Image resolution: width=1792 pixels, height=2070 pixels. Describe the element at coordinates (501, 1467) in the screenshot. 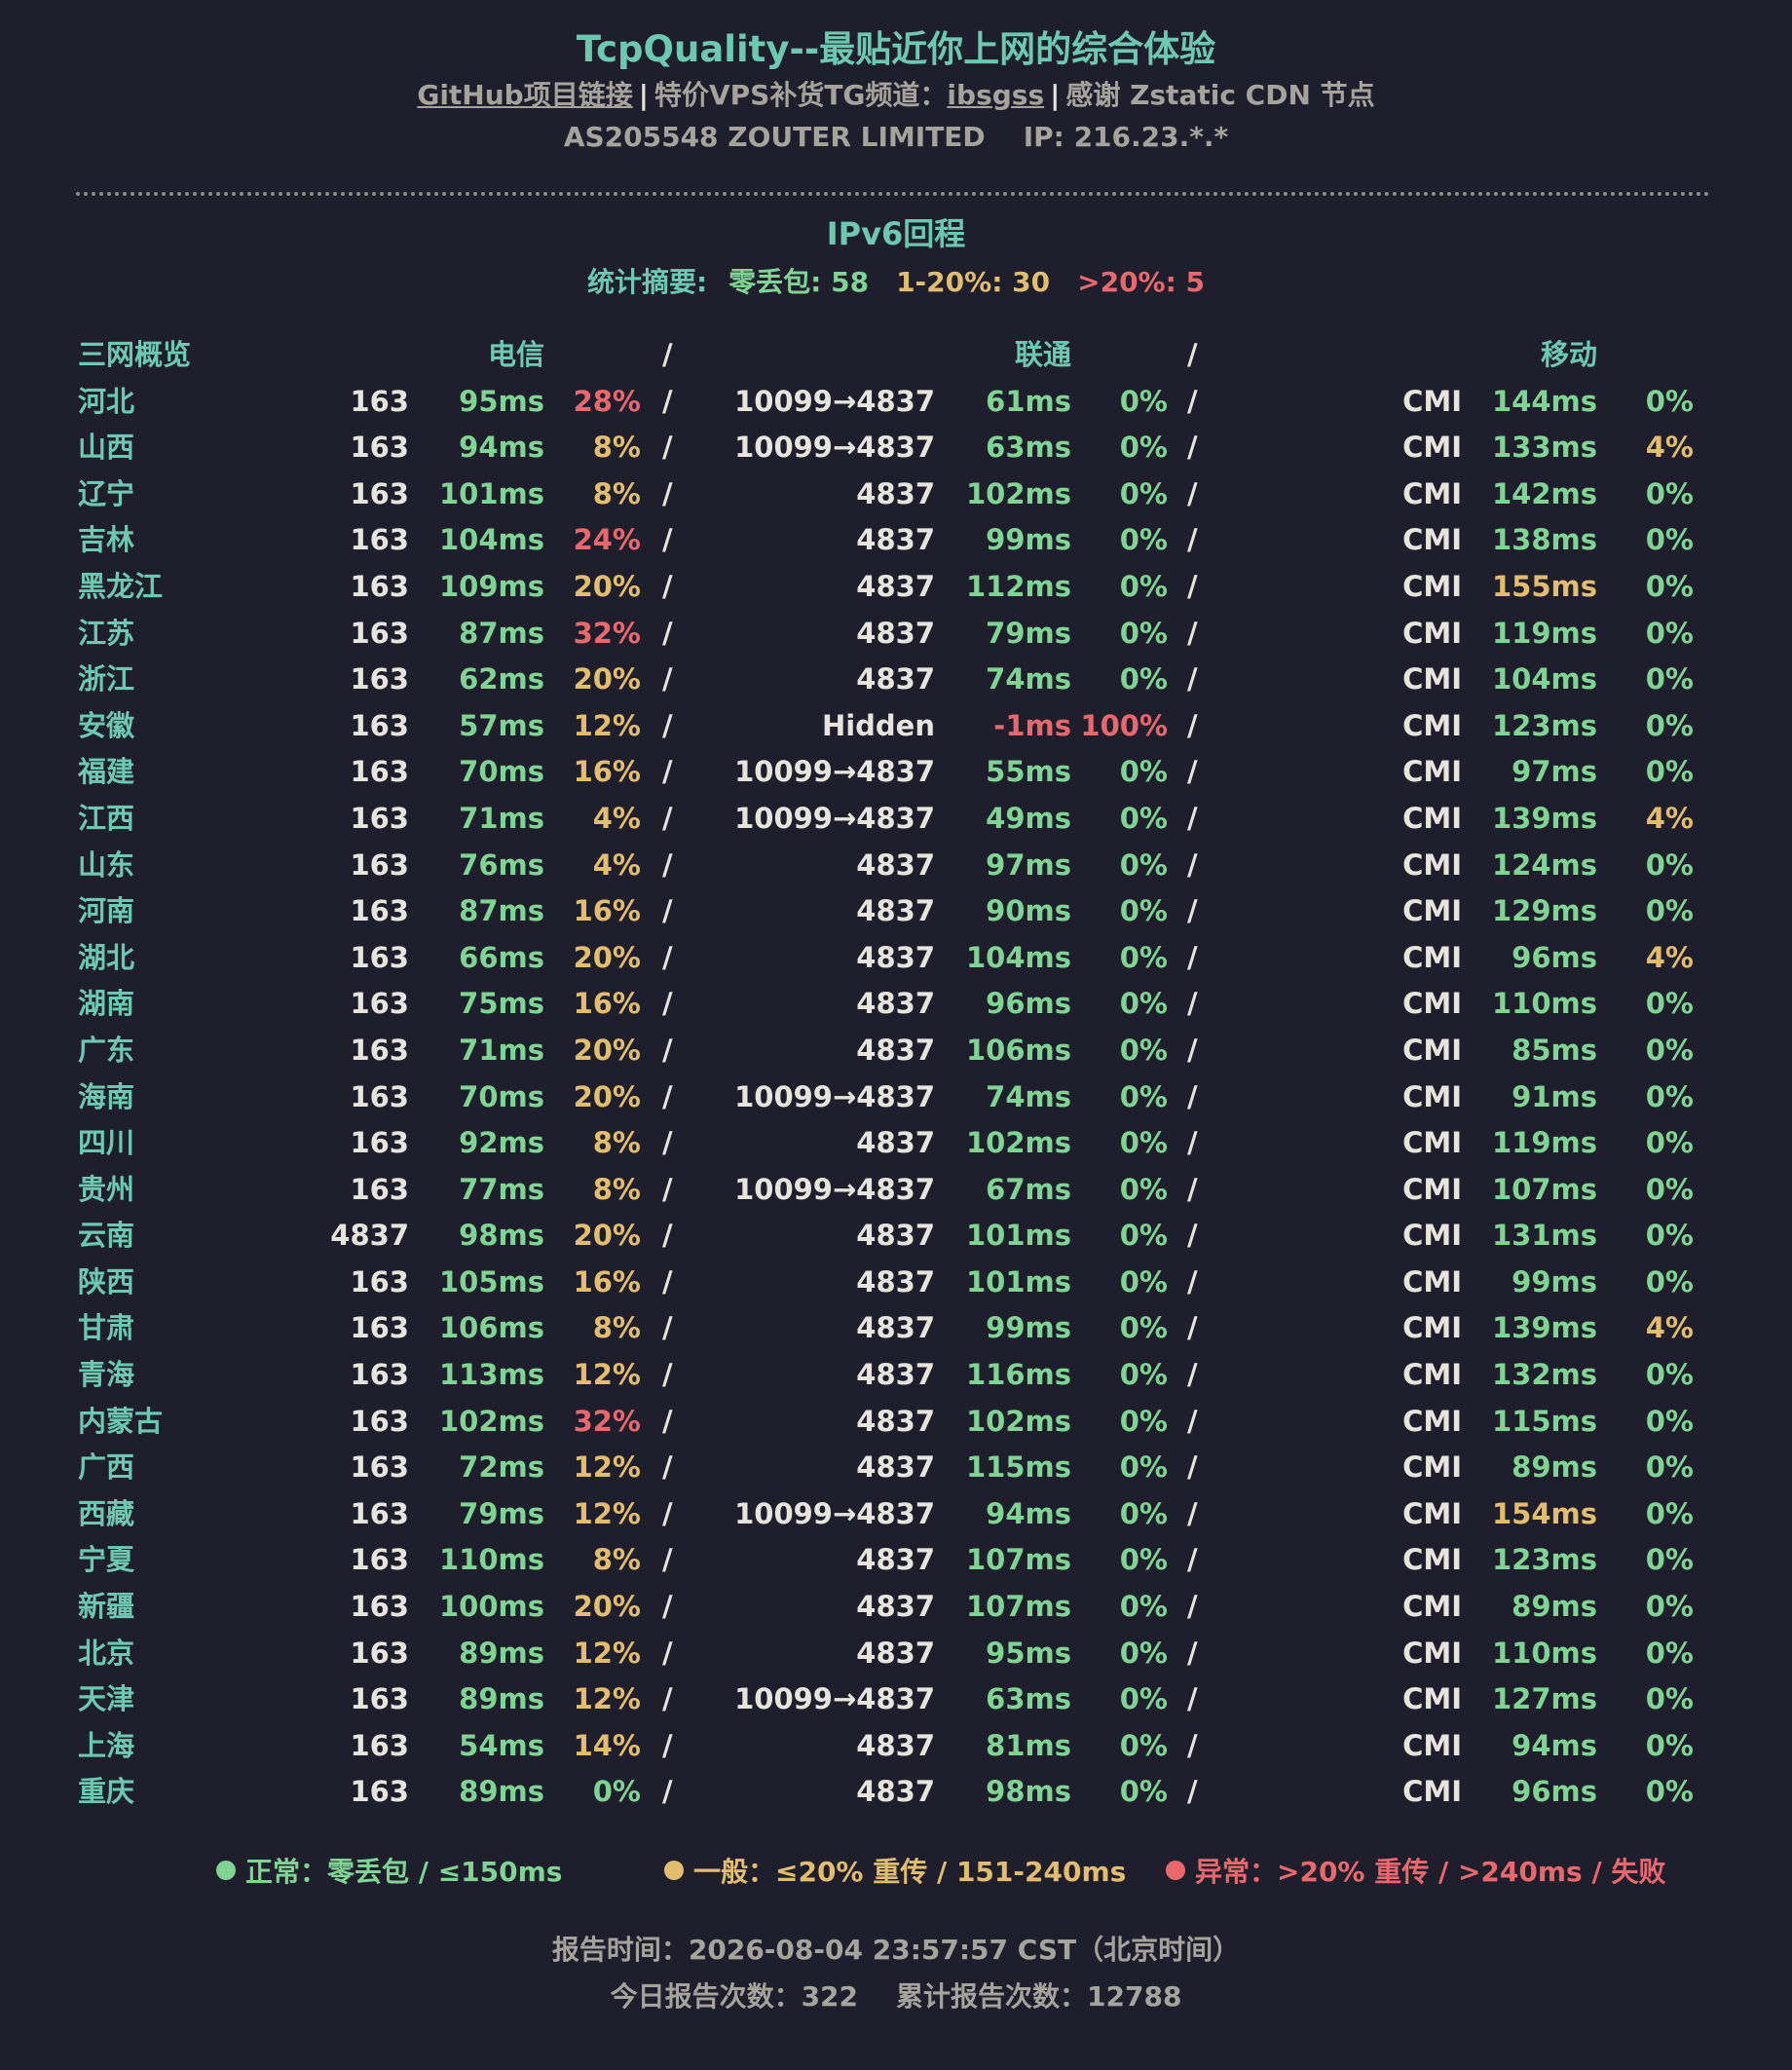

I see `telecom-latency-cell: 72ms` at that location.